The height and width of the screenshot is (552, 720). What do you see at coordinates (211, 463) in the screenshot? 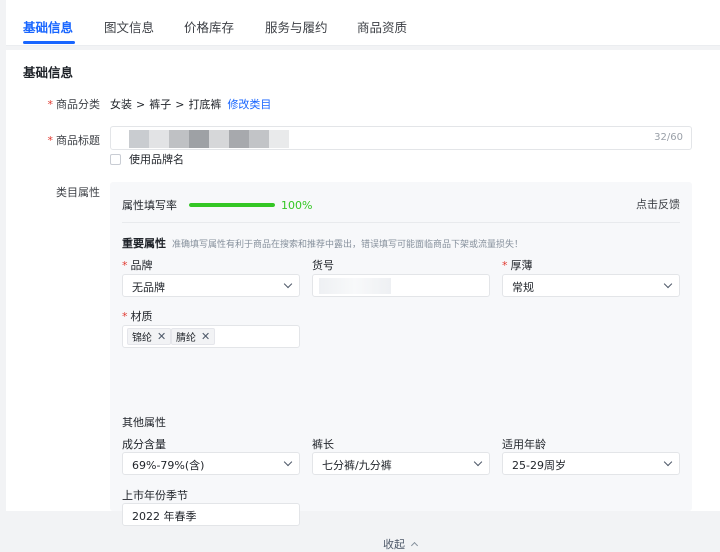
I see `composition-select: 69%-79%(含)` at bounding box center [211, 463].